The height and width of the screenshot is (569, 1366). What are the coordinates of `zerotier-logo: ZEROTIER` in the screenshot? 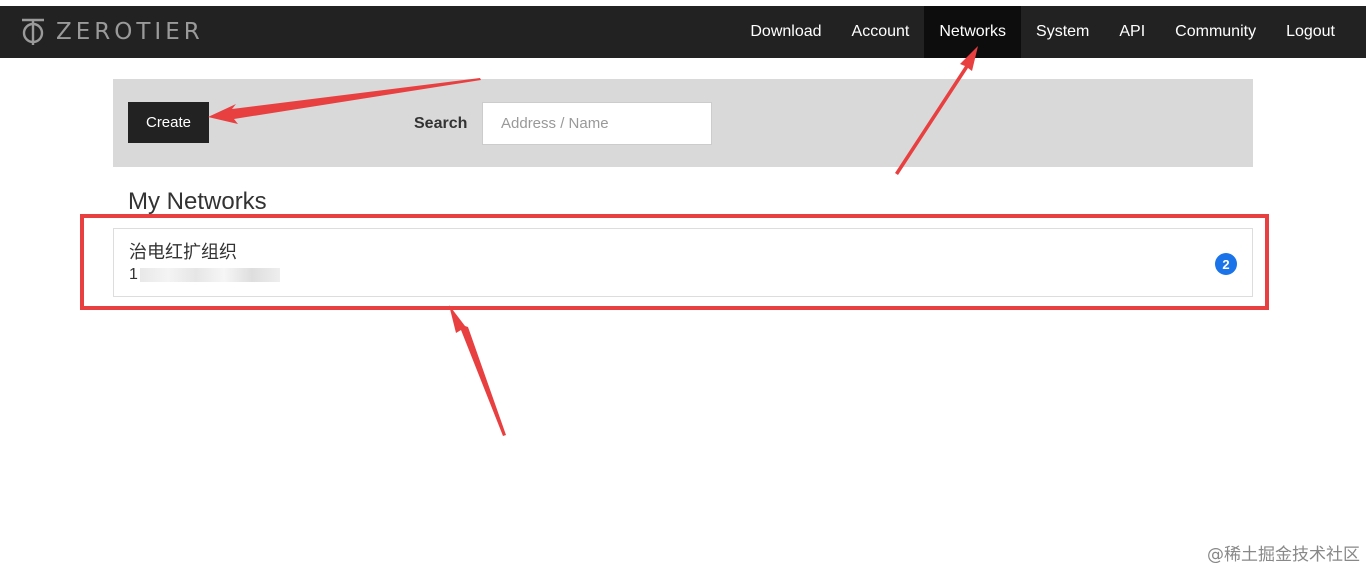 It's located at (112, 32).